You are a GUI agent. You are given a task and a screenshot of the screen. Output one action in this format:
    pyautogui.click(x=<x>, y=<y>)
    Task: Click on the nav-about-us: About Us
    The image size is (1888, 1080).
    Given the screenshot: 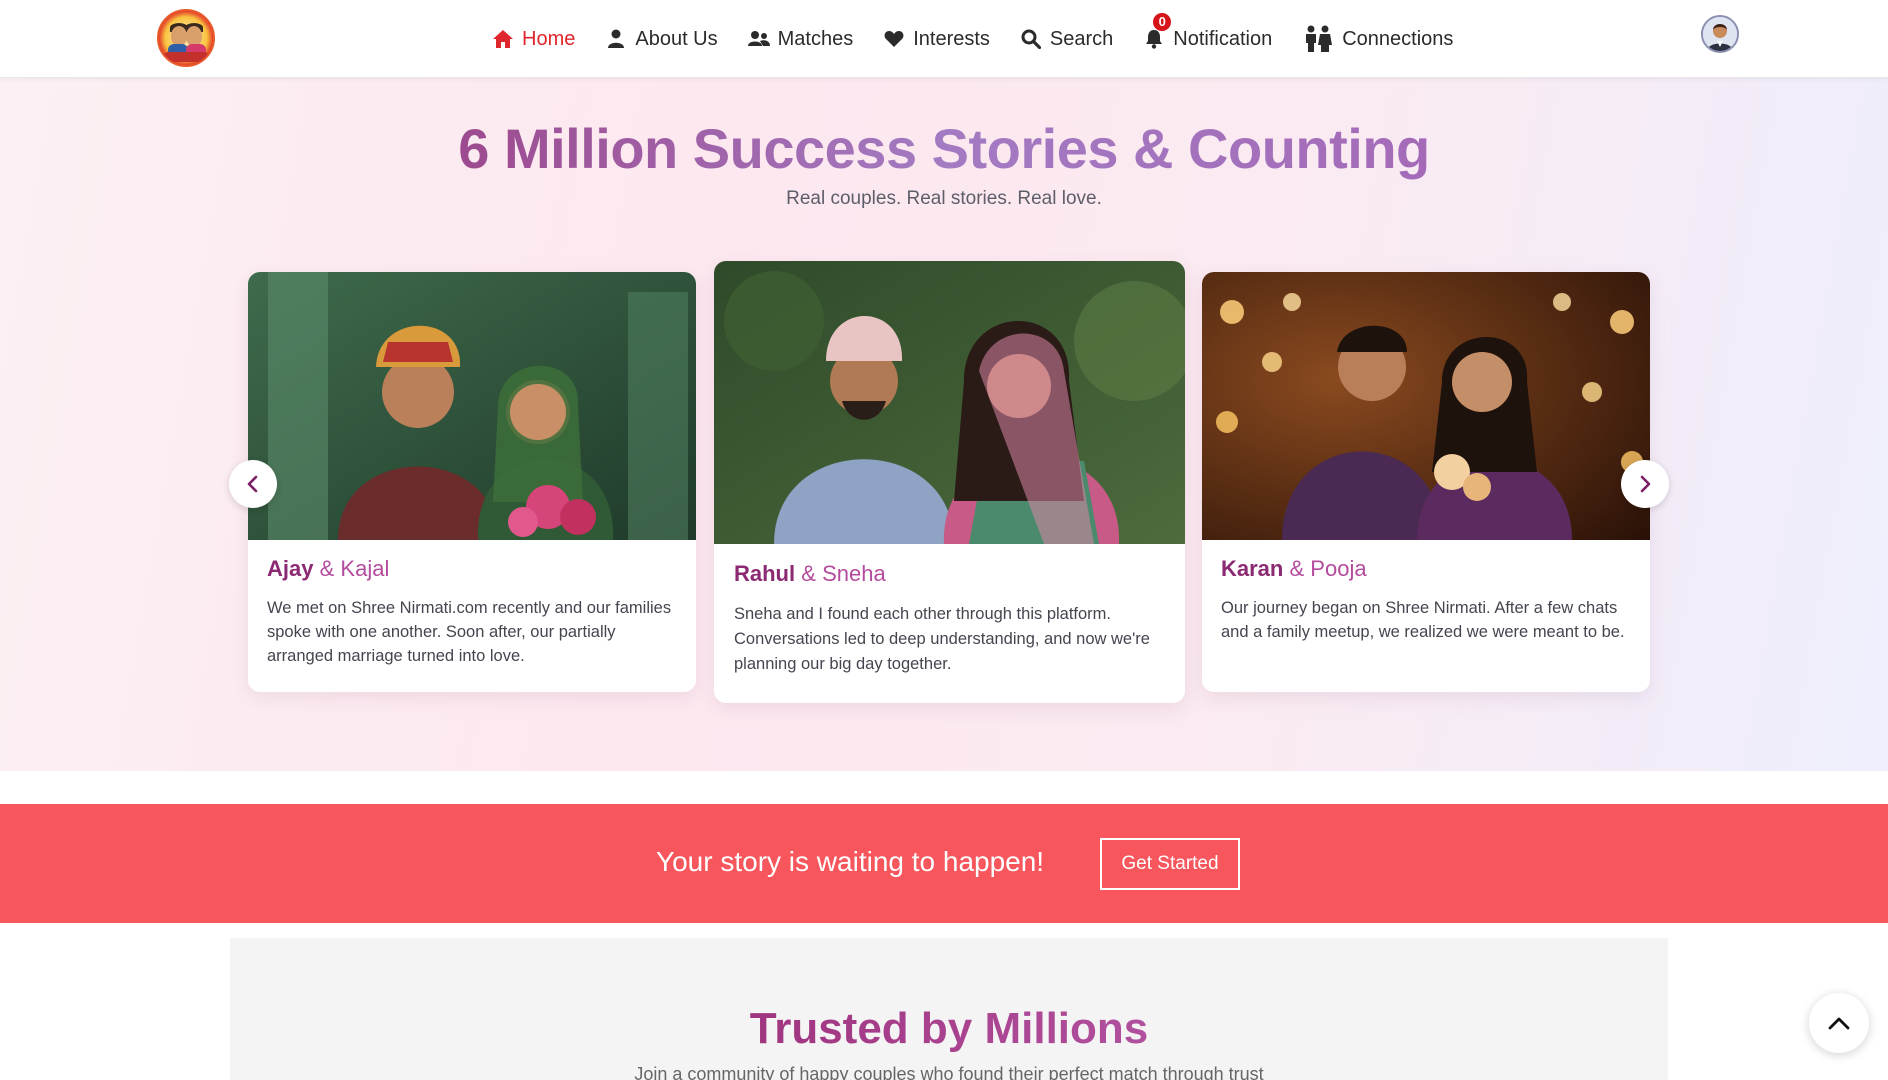 What is the action you would take?
    pyautogui.click(x=661, y=39)
    